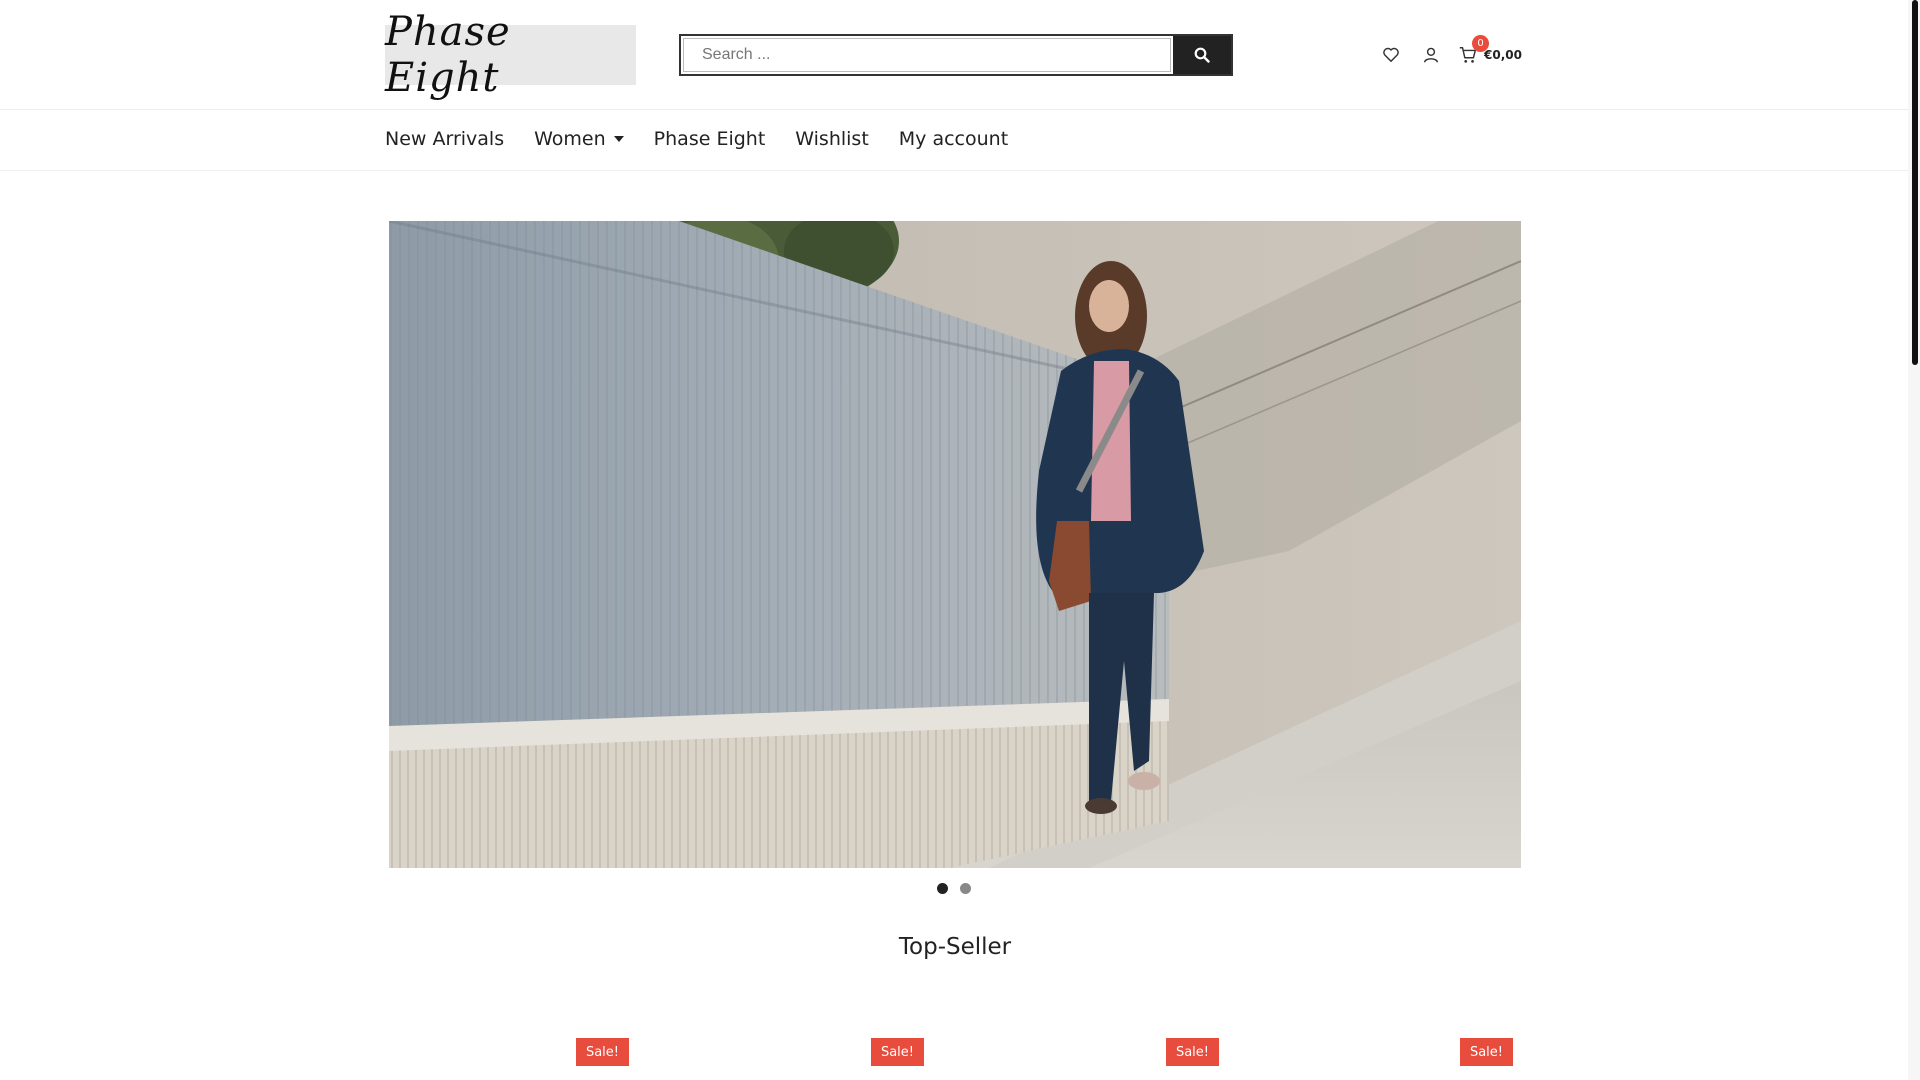 The image size is (1920, 1080). I want to click on header-icons: 0 €0,00, so click(1450, 51).